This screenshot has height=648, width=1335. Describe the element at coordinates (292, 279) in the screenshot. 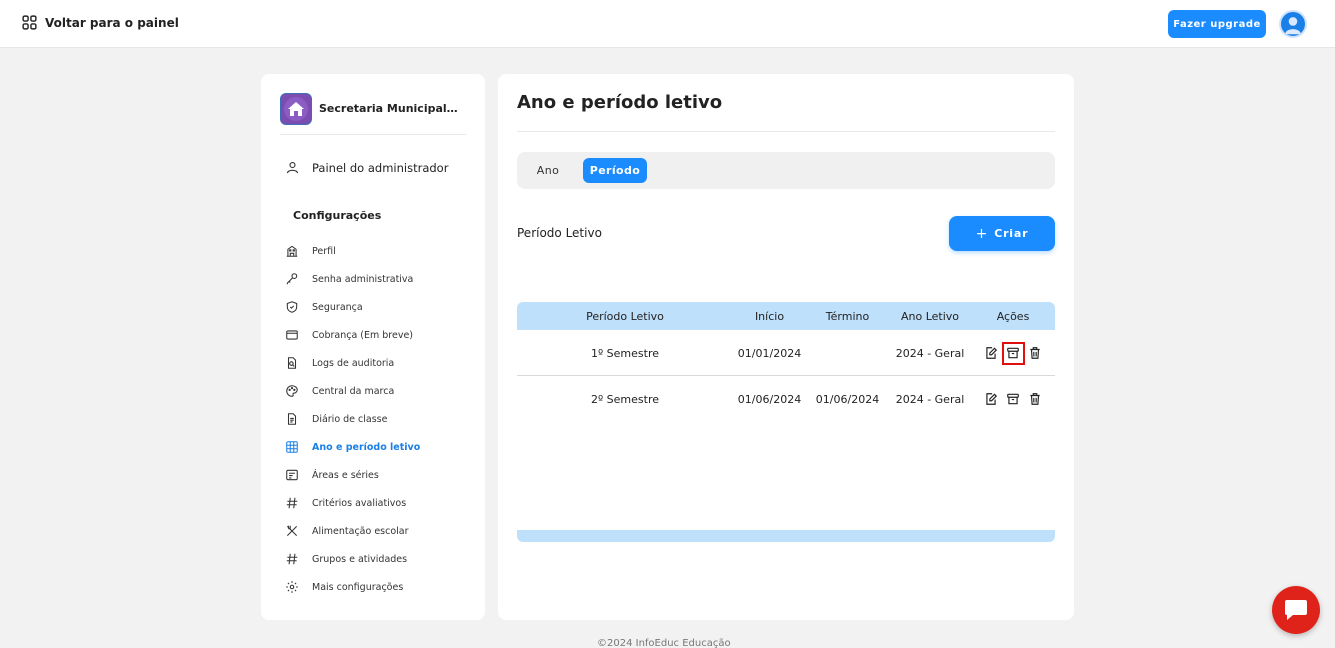

I see `key-icon` at that location.